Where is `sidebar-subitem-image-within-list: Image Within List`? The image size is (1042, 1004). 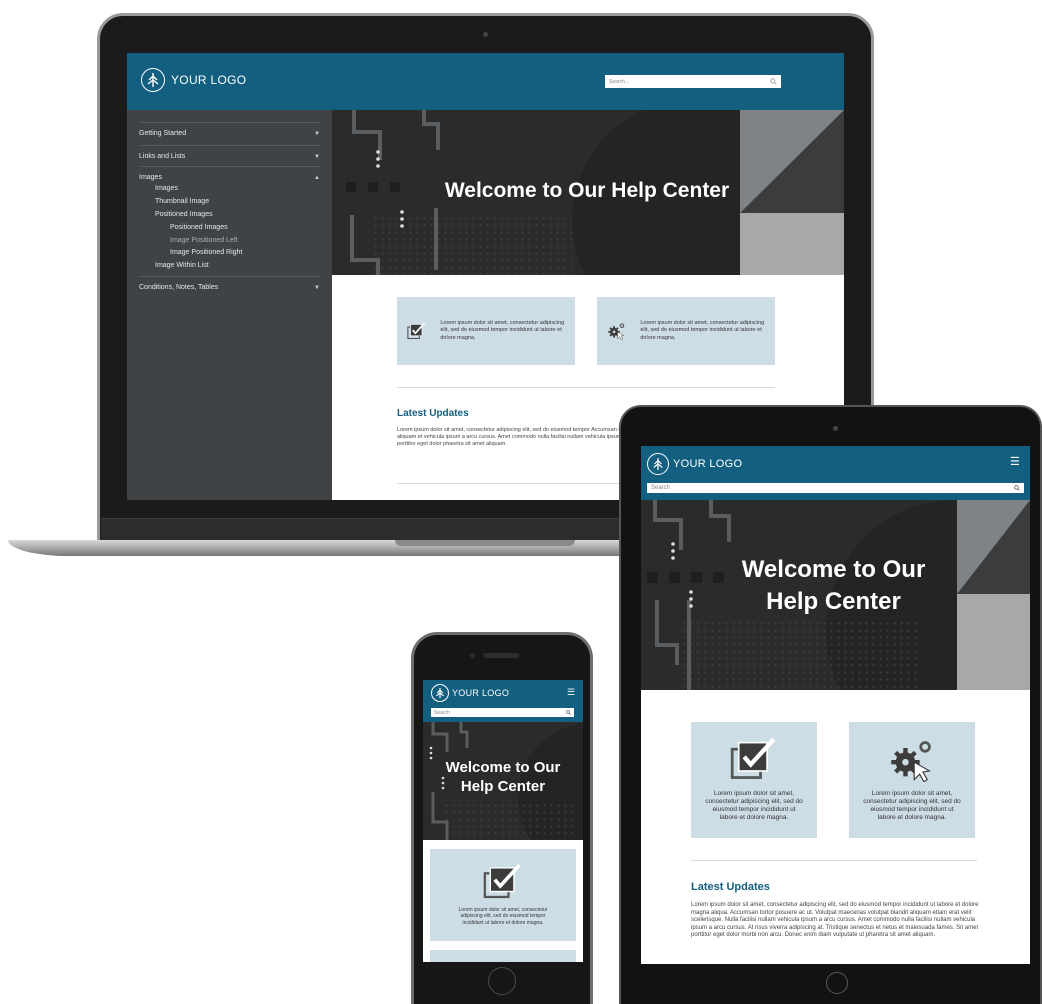
sidebar-subitem-image-within-list: Image Within List is located at coordinates (182, 265).